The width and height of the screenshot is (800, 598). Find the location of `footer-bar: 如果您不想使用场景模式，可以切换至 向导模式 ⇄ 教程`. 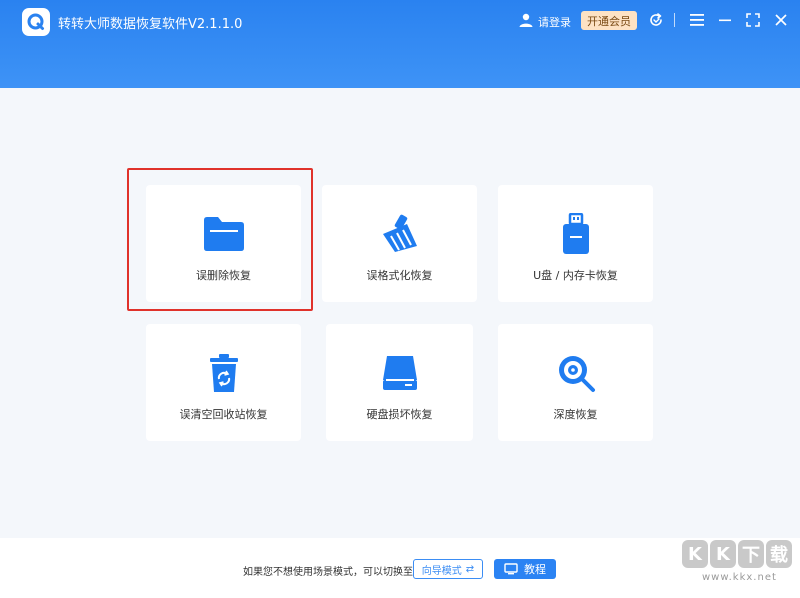

footer-bar: 如果您不想使用场景模式，可以切换至 向导模式 ⇄ 教程 is located at coordinates (400, 568).